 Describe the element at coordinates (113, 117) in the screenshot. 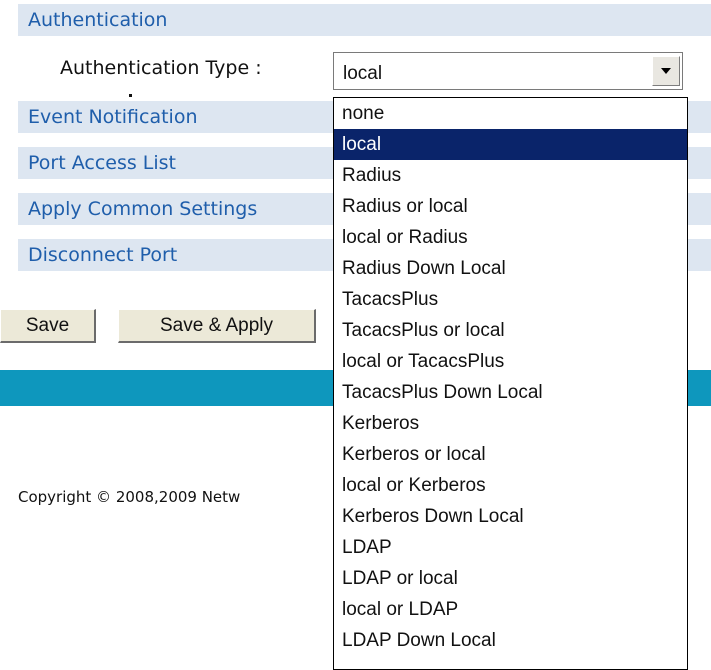

I see `section-event-notification-label: Event Notification` at that location.